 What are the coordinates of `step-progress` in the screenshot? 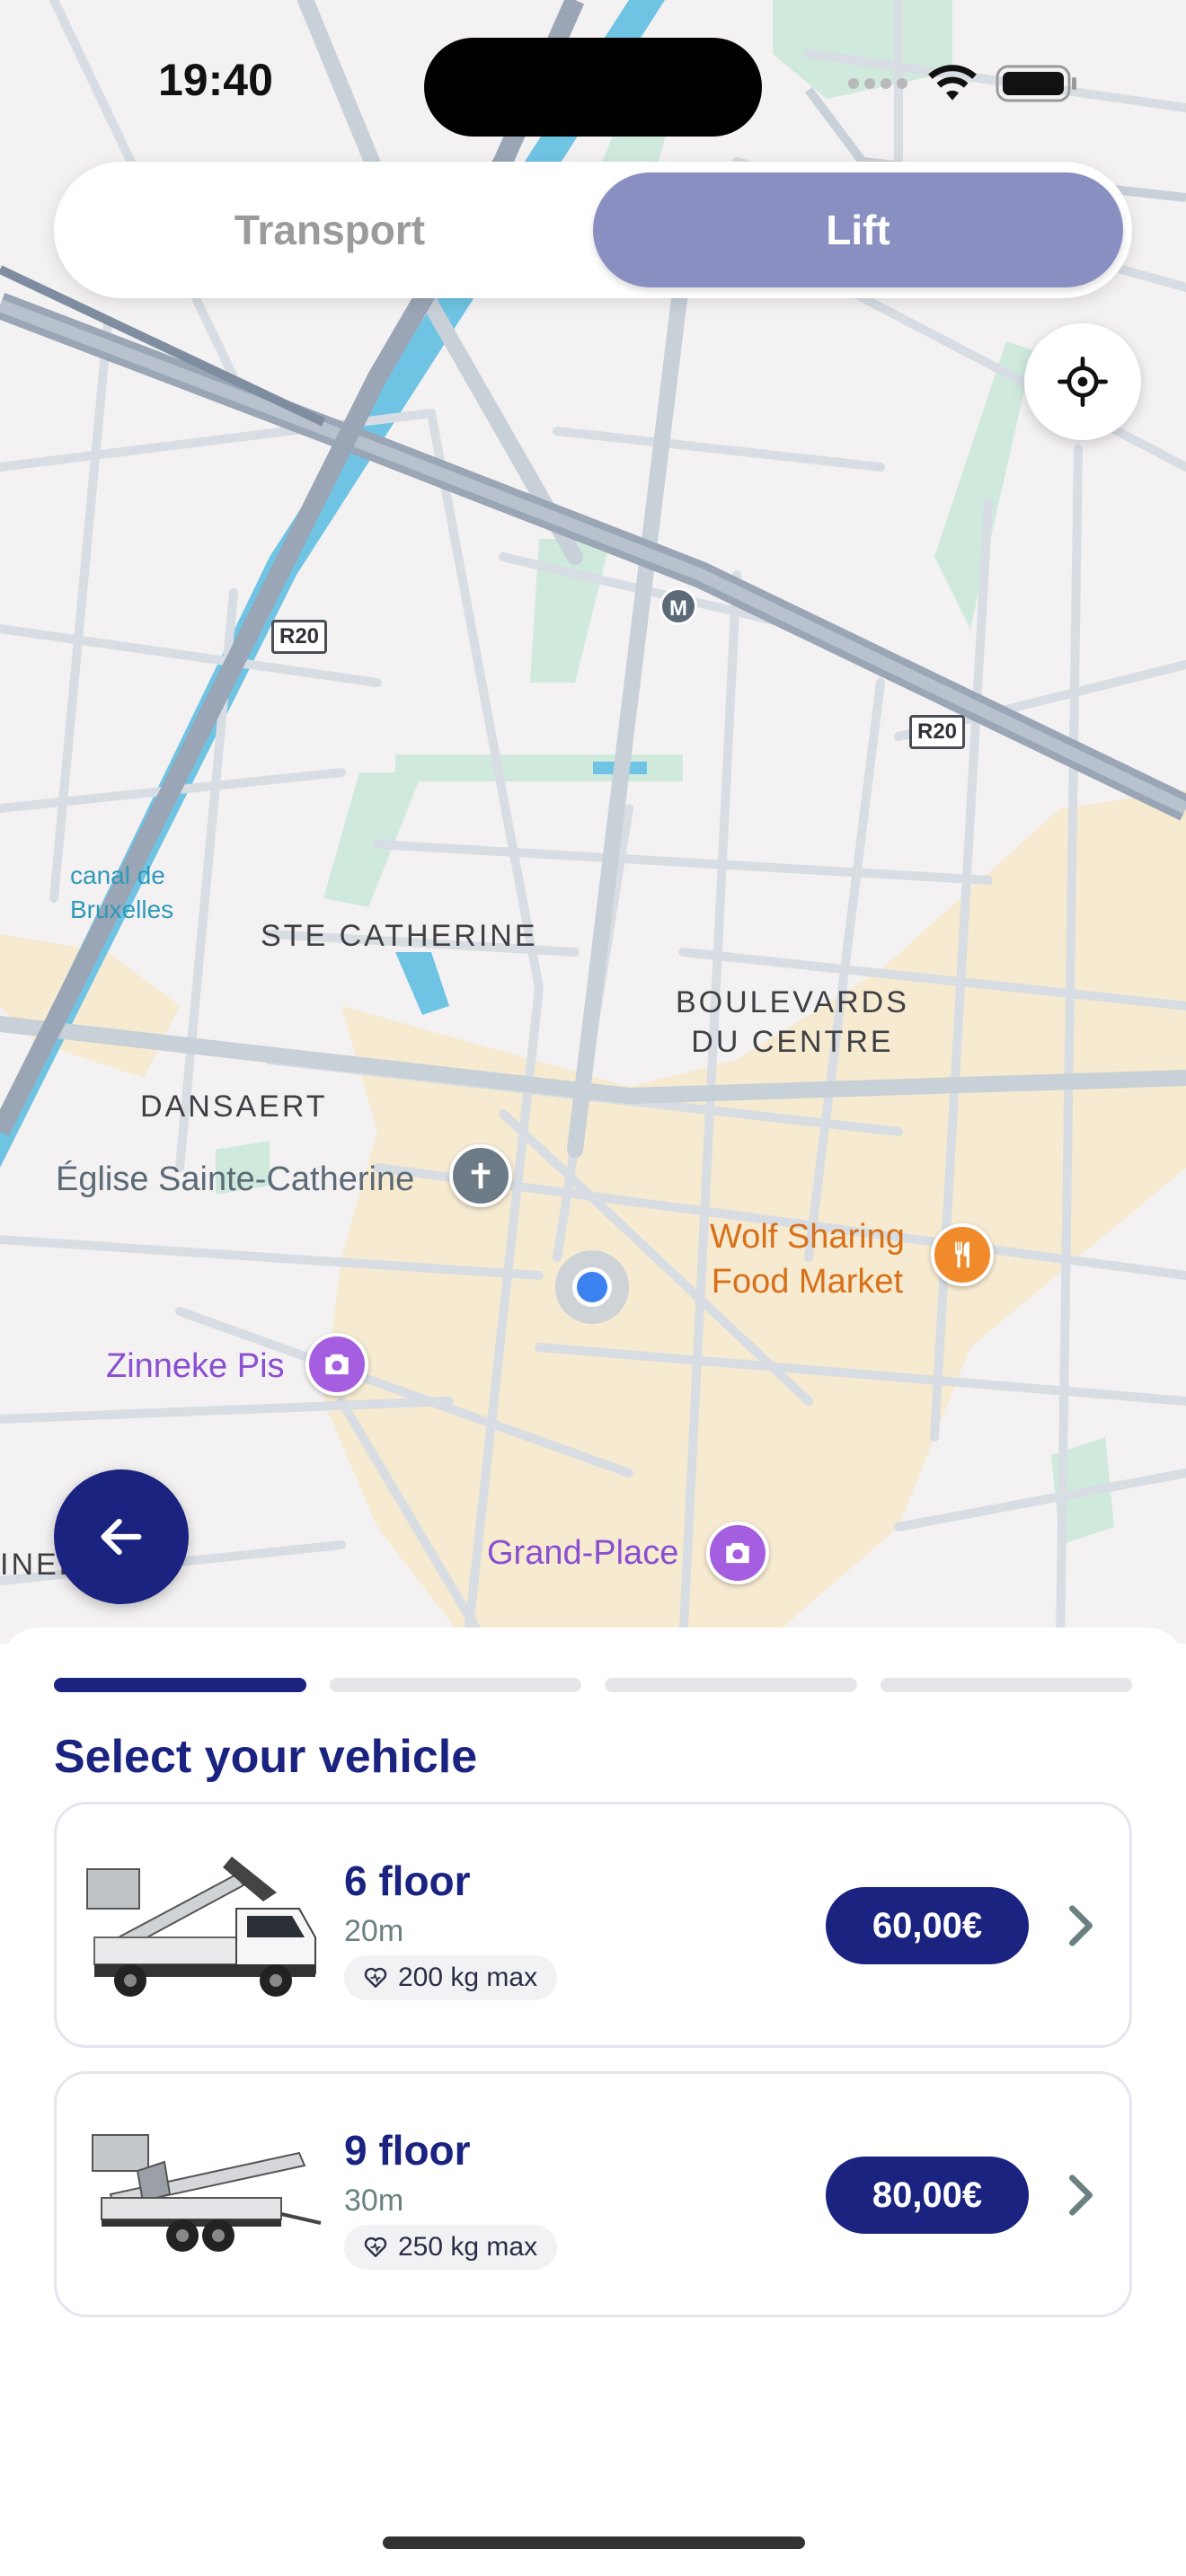 It's located at (593, 1686).